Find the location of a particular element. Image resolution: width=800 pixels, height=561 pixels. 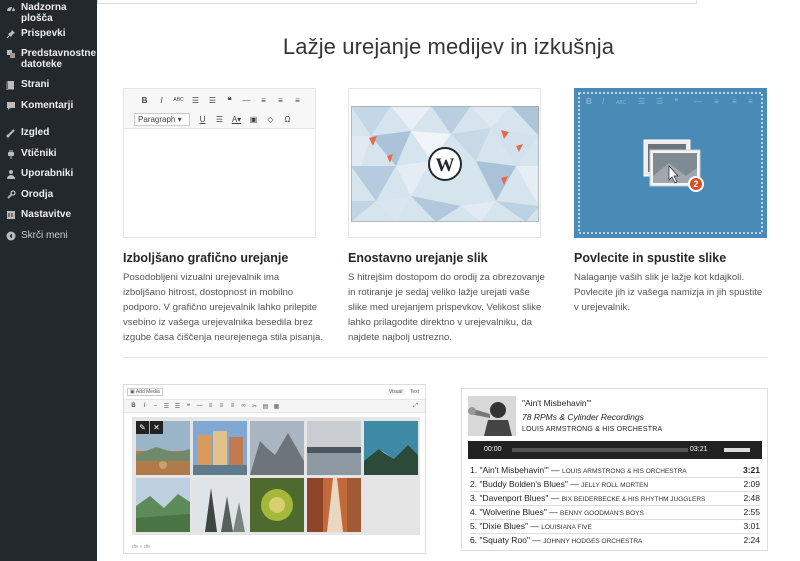

tab-visual: Visual is located at coordinates (395, 392).